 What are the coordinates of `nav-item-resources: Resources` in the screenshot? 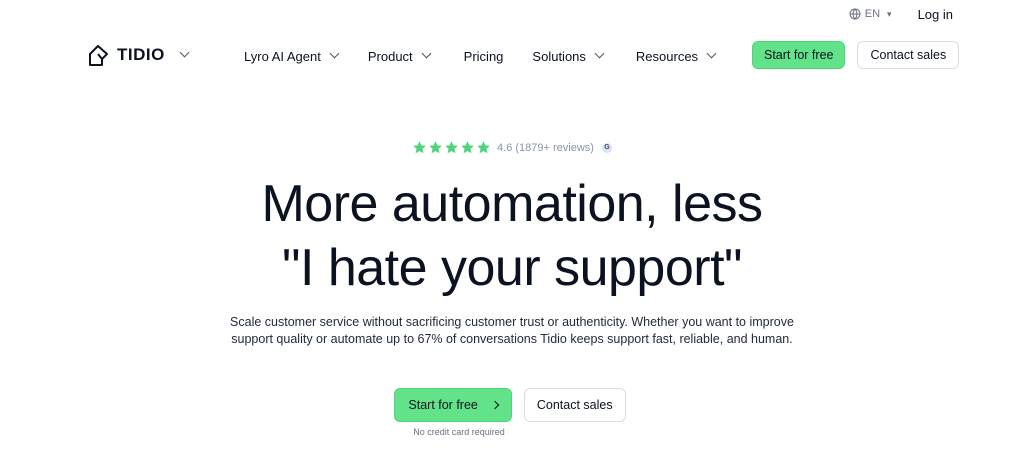 It's located at (676, 56).